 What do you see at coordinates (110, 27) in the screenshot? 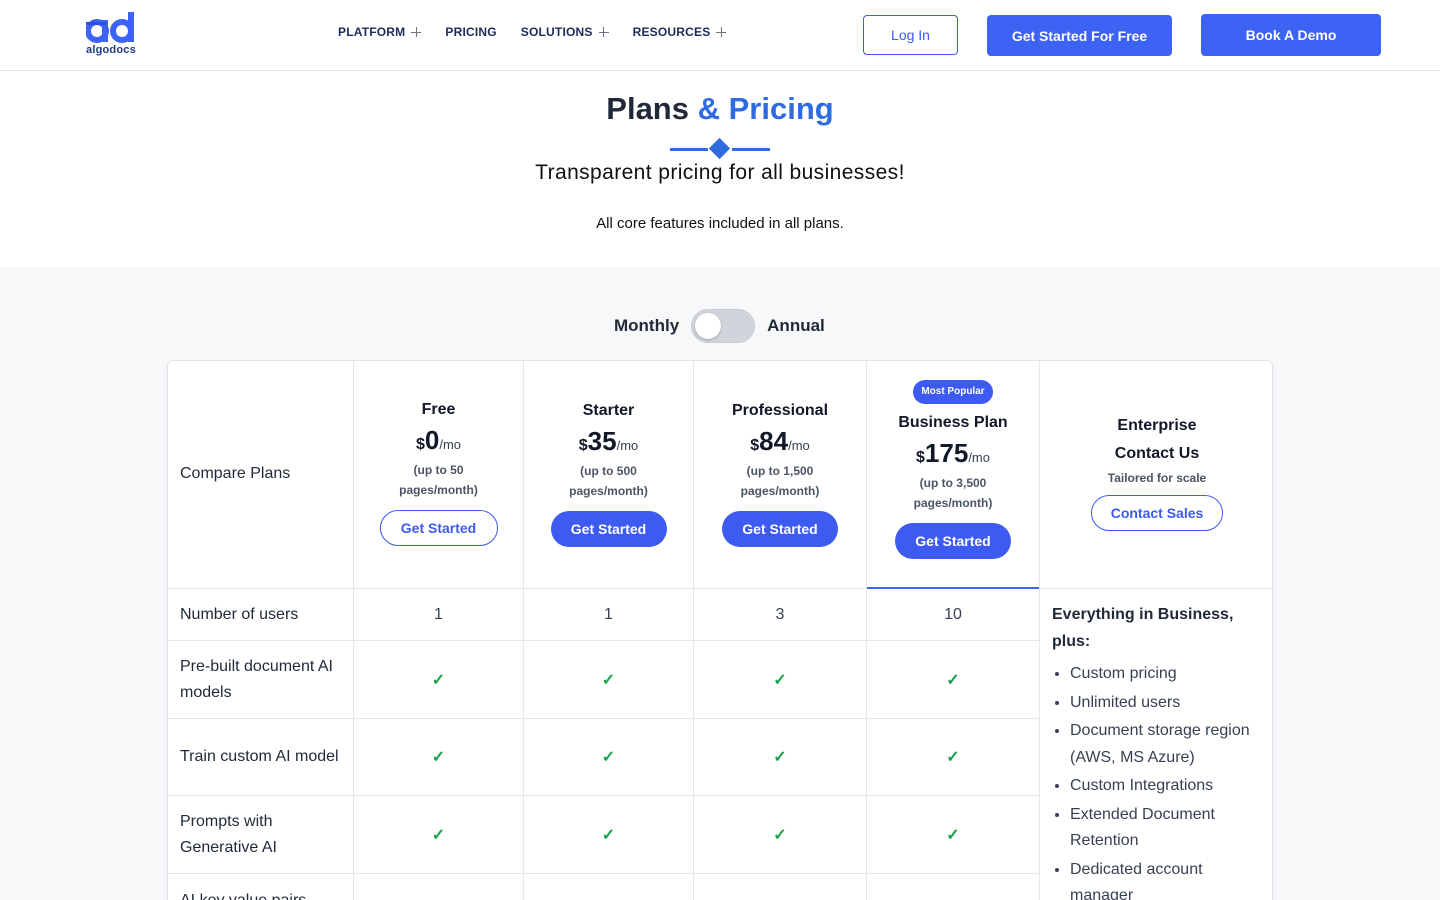
I see `logo-mark-icon` at bounding box center [110, 27].